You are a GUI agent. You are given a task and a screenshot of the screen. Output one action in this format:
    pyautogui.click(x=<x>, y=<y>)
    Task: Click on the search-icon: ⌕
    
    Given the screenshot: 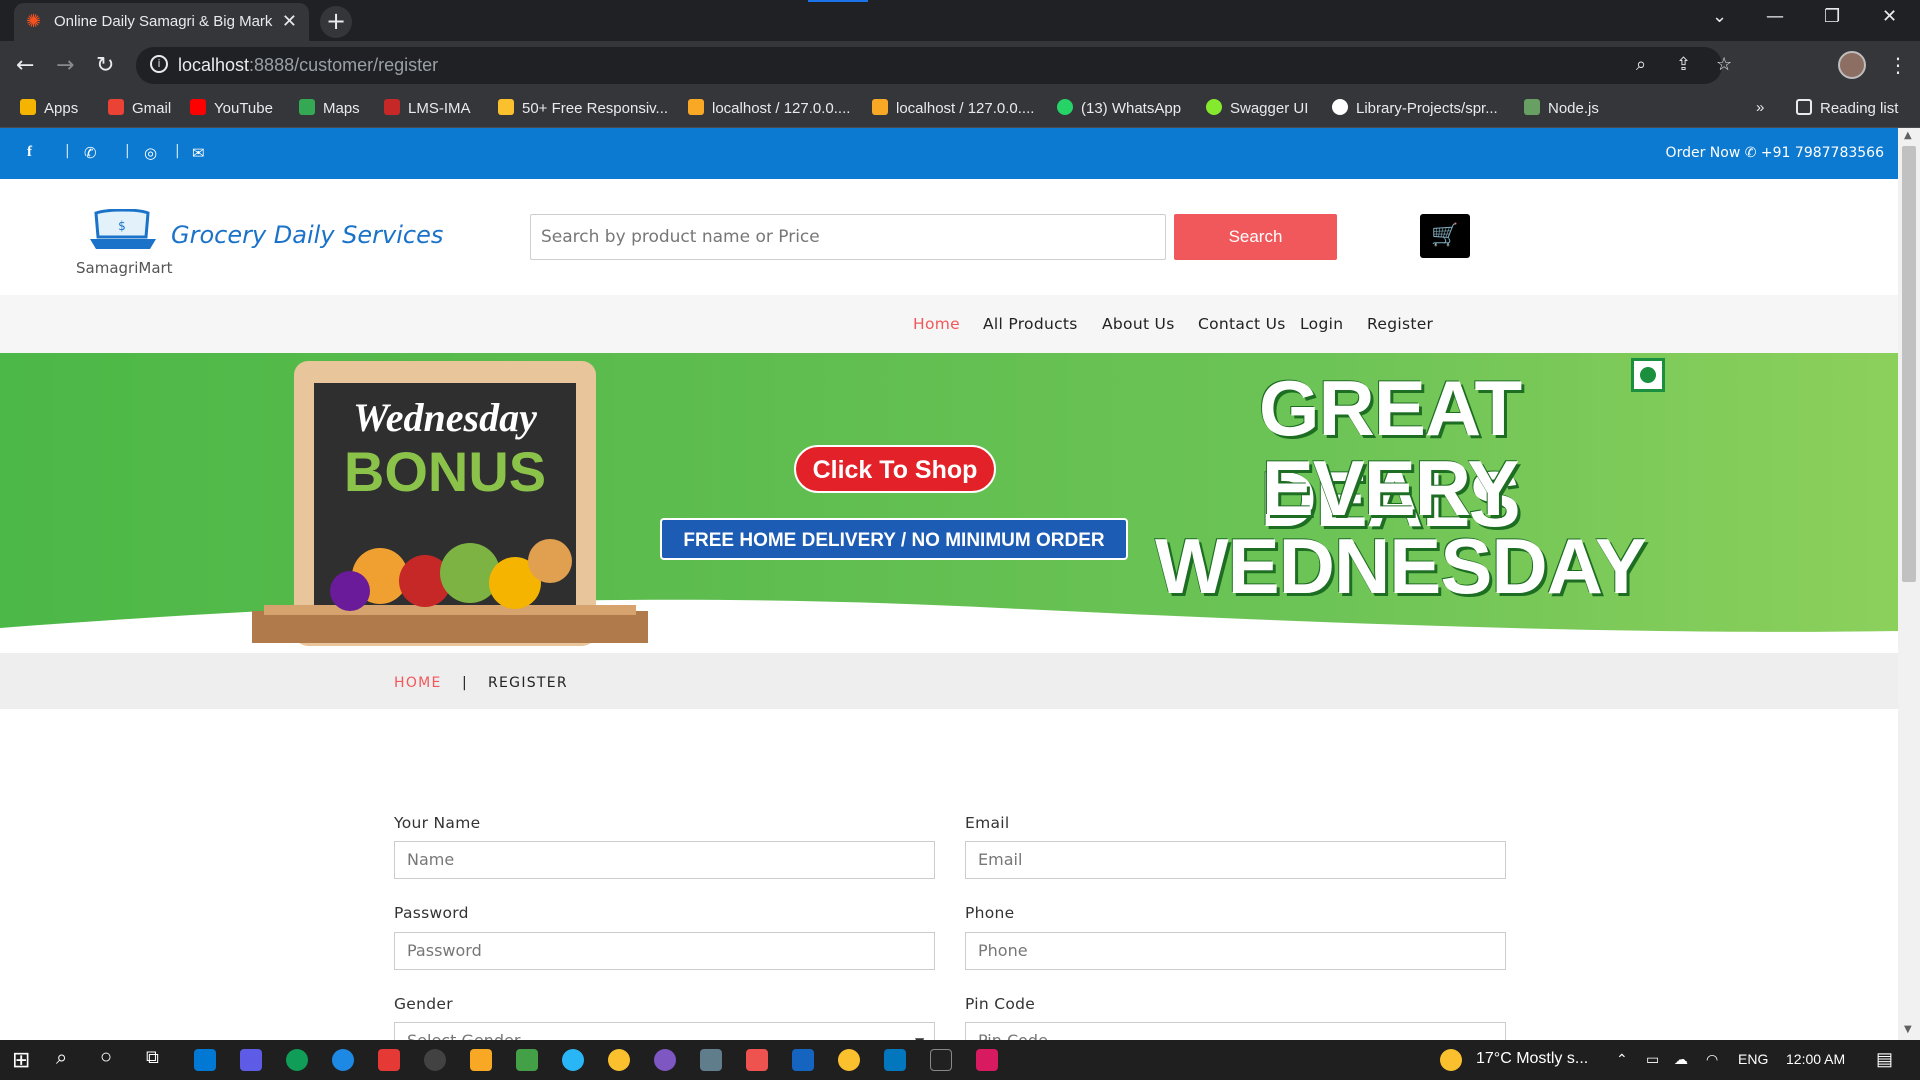 What is the action you would take?
    pyautogui.click(x=61, y=1058)
    